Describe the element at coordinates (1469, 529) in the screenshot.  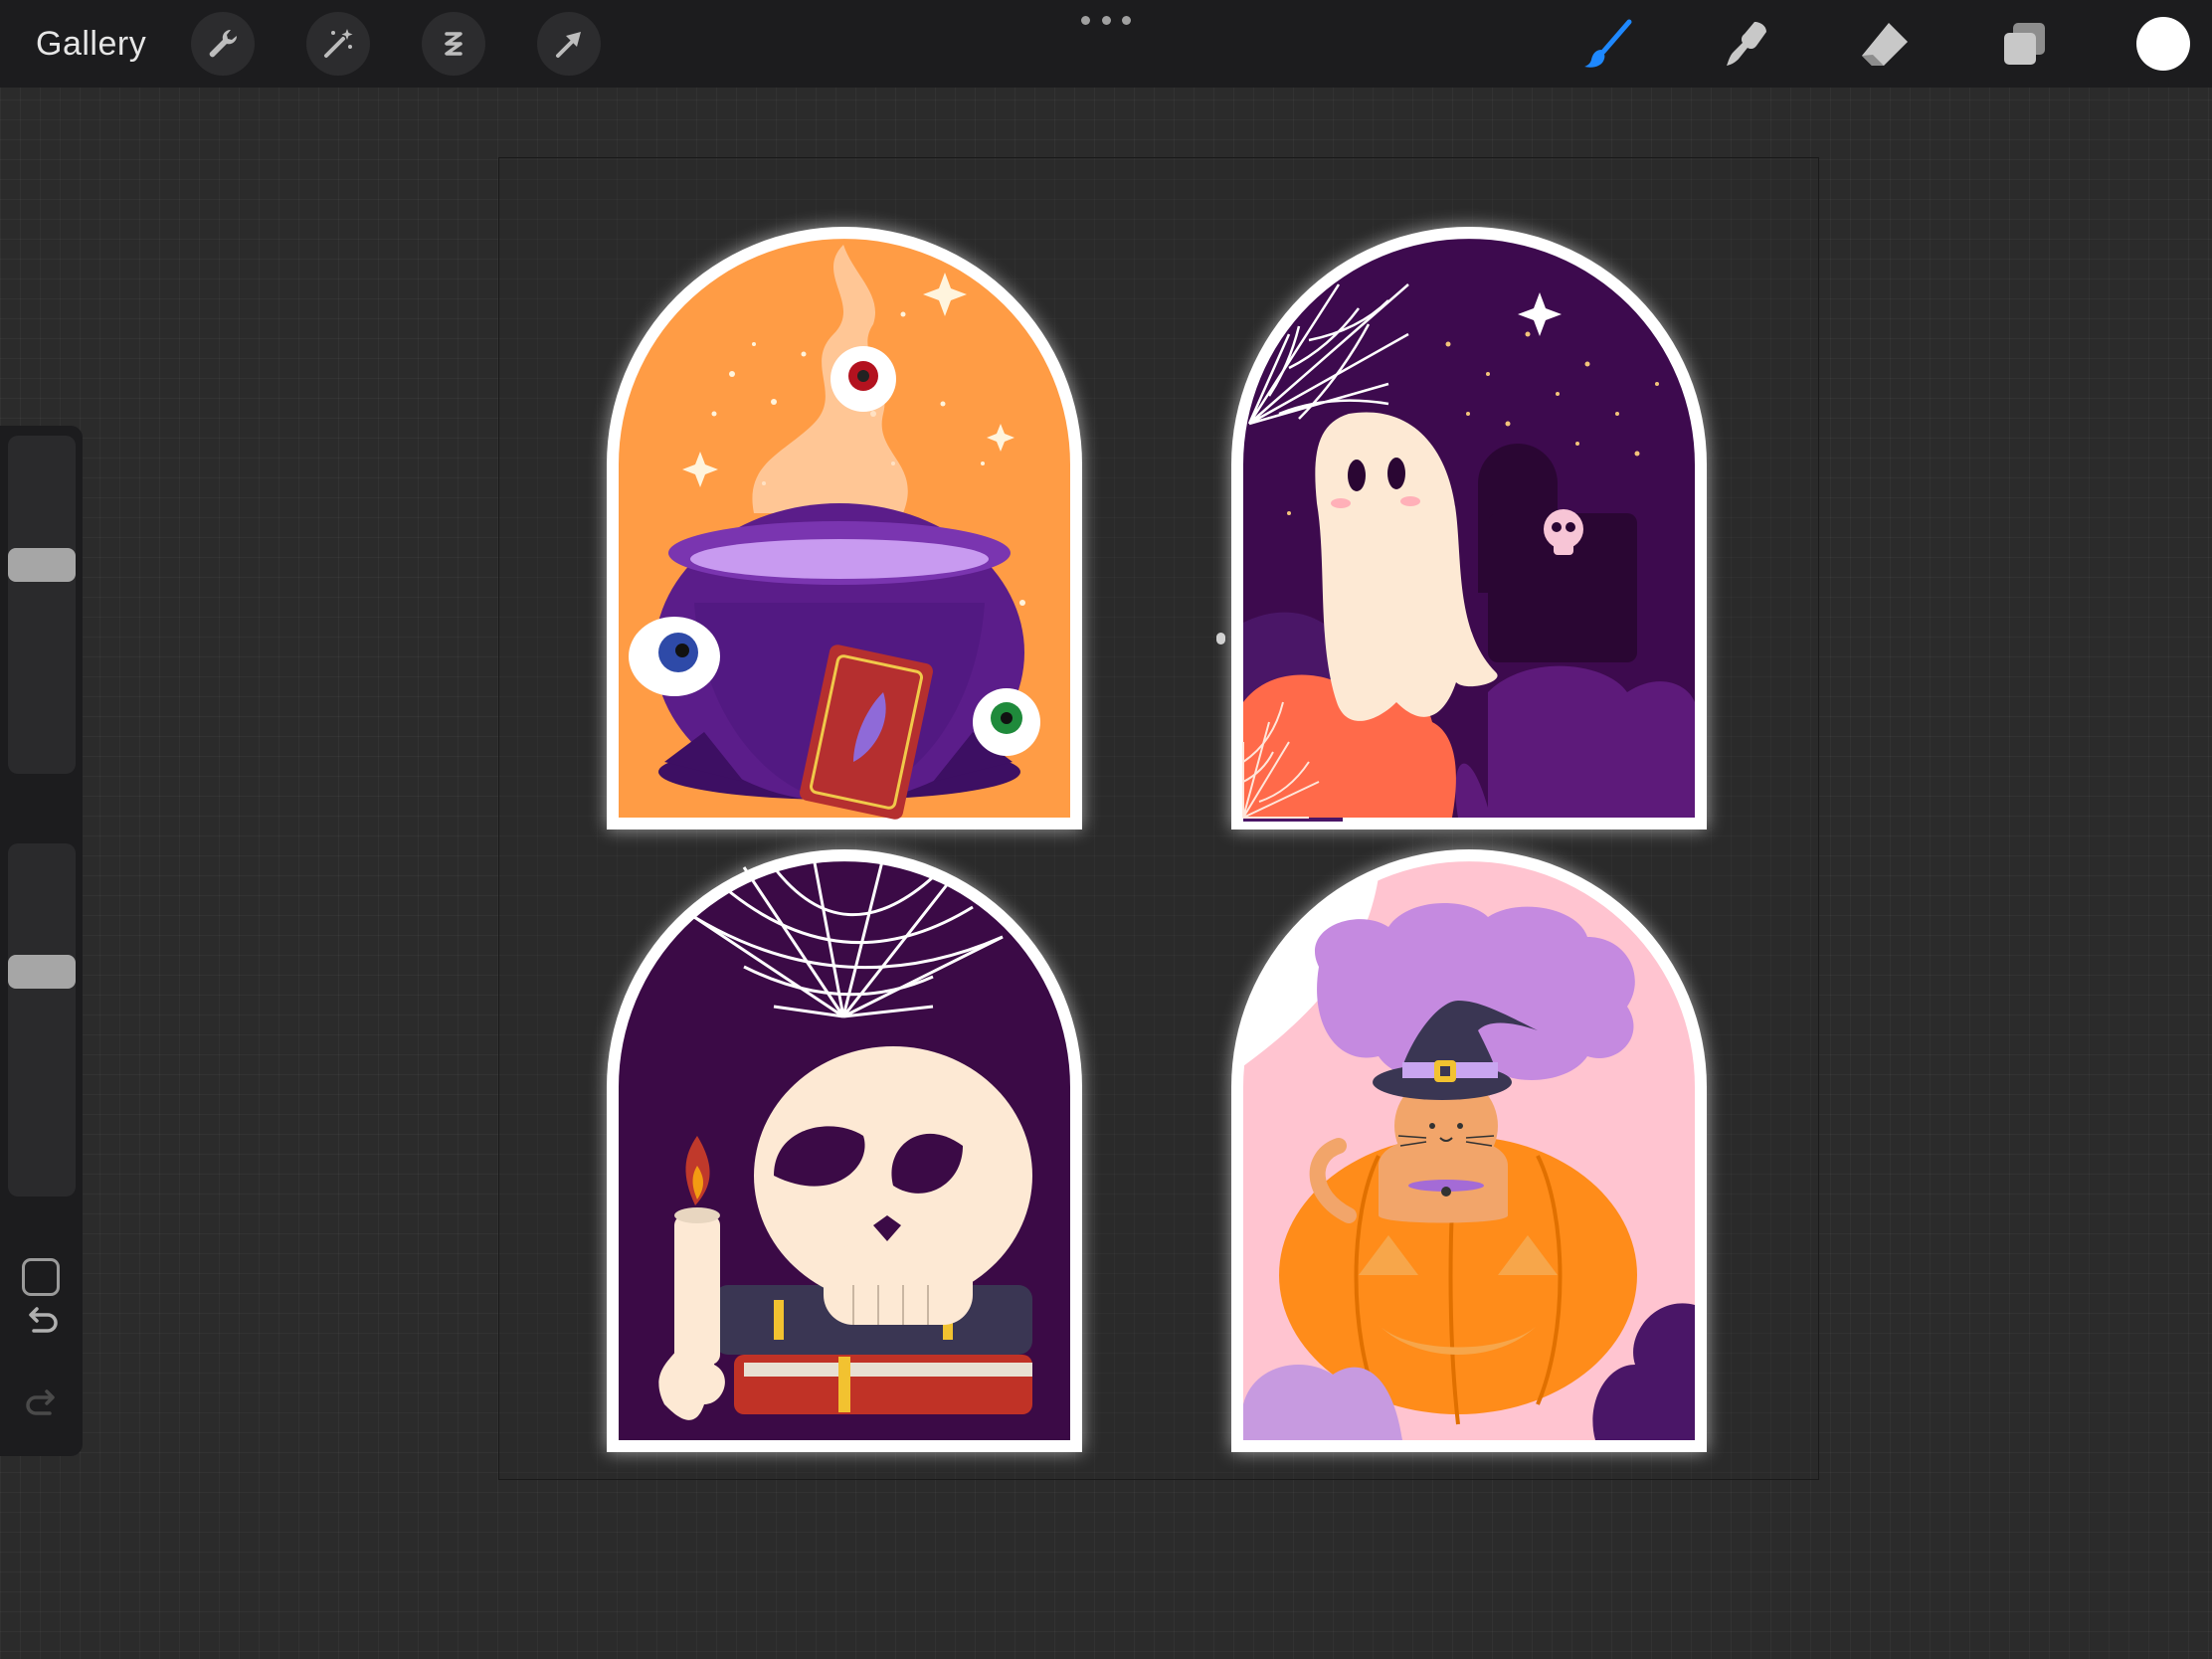
I see `ghost-sticker` at that location.